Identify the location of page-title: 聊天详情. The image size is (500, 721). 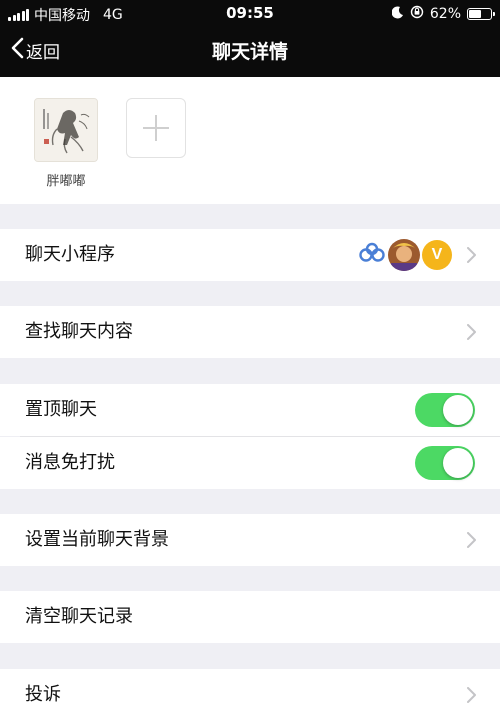
(249, 52).